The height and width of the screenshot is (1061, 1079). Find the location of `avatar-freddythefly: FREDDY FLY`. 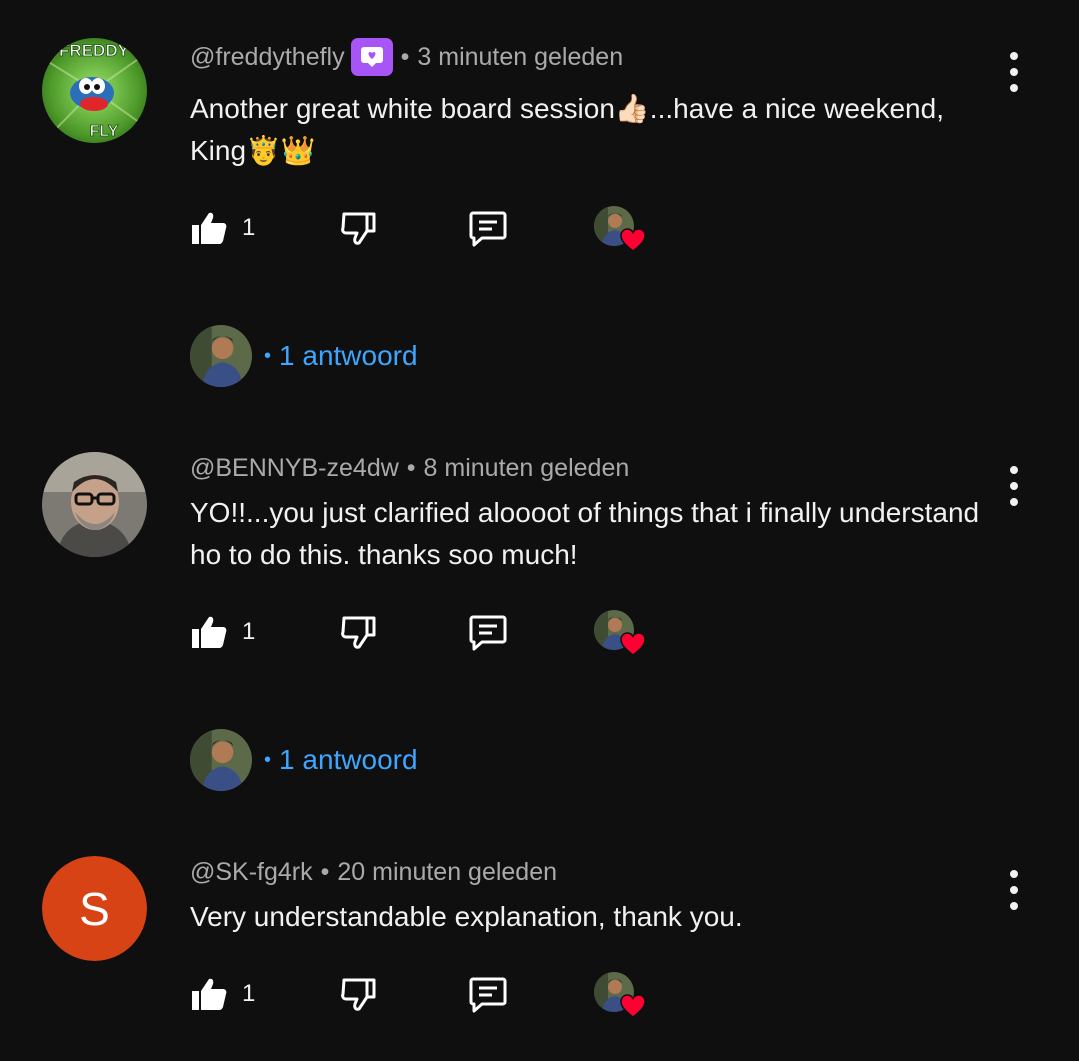

avatar-freddythefly: FREDDY FLY is located at coordinates (94, 90).